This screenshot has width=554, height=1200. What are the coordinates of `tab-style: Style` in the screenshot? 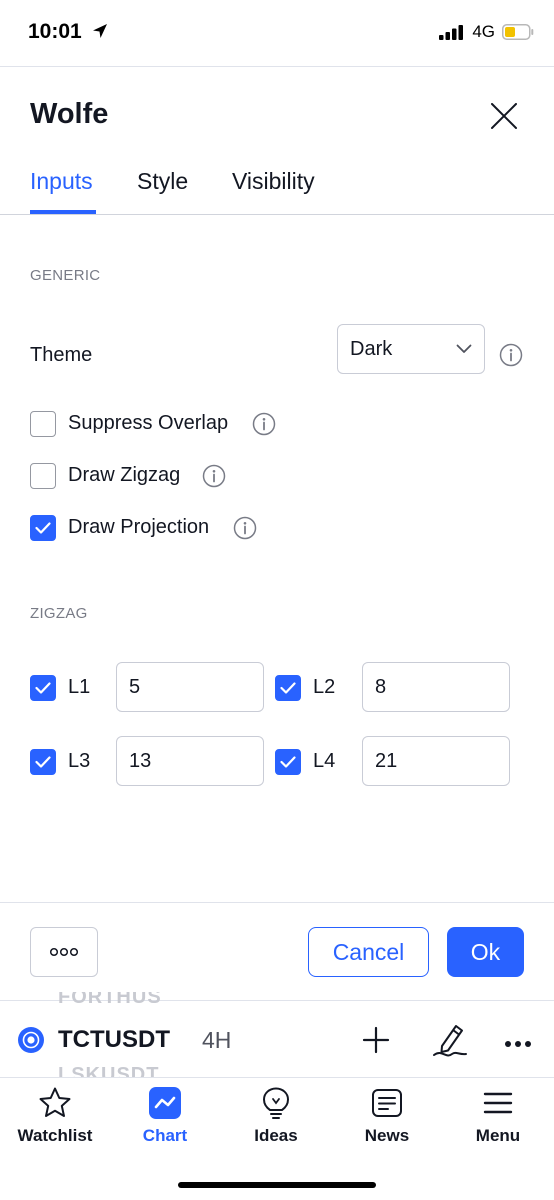 It's located at (162, 181).